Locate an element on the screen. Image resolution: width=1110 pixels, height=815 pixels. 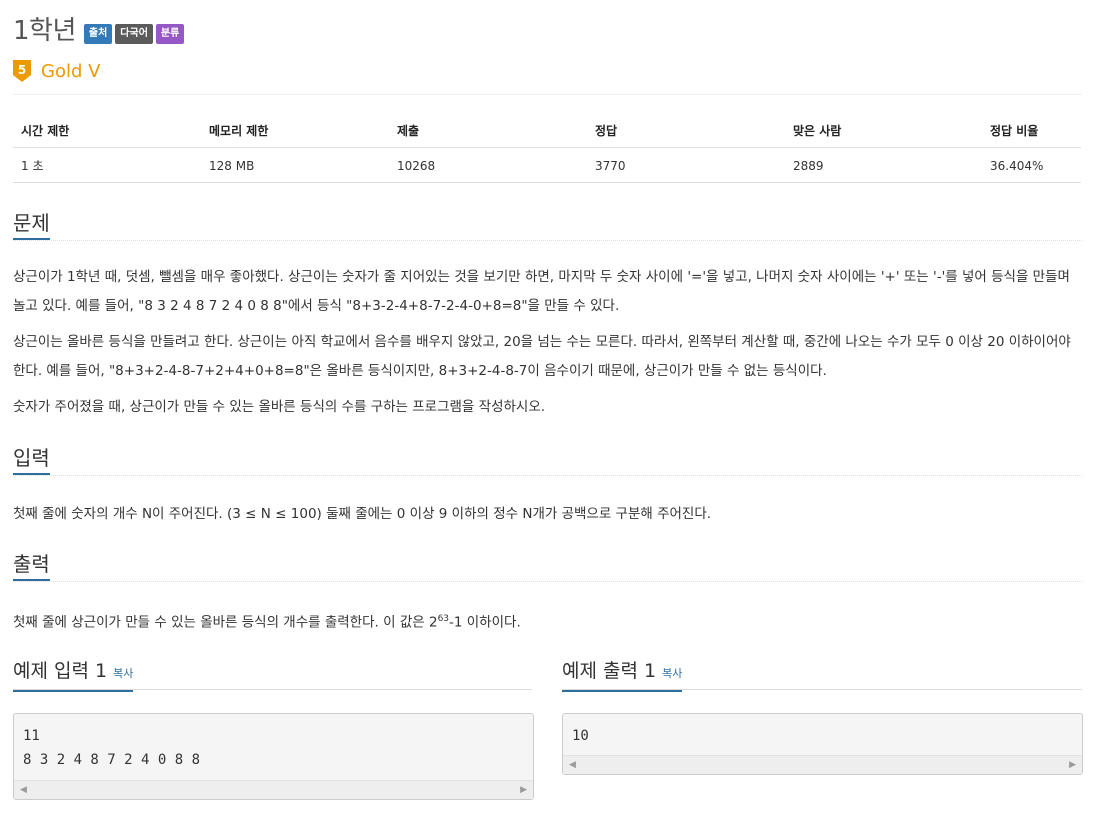
badge-multilang: 다국어 is located at coordinates (134, 34).